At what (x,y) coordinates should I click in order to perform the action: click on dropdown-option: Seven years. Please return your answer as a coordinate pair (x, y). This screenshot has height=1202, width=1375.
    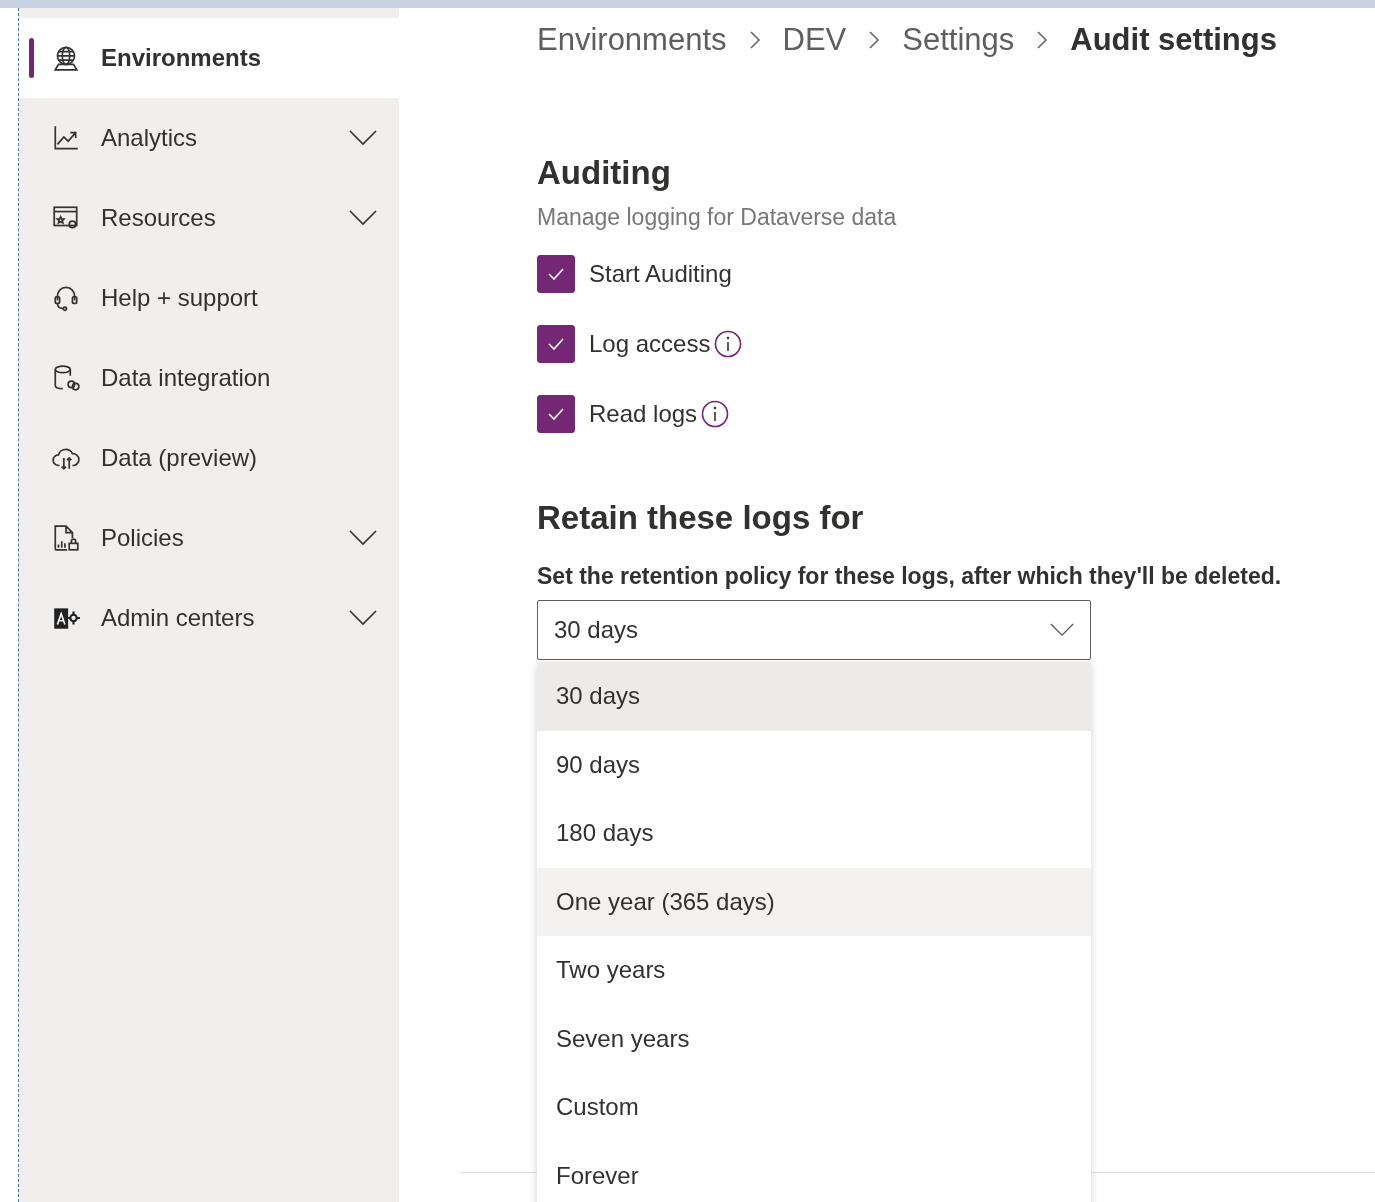
    Looking at the image, I should click on (814, 1038).